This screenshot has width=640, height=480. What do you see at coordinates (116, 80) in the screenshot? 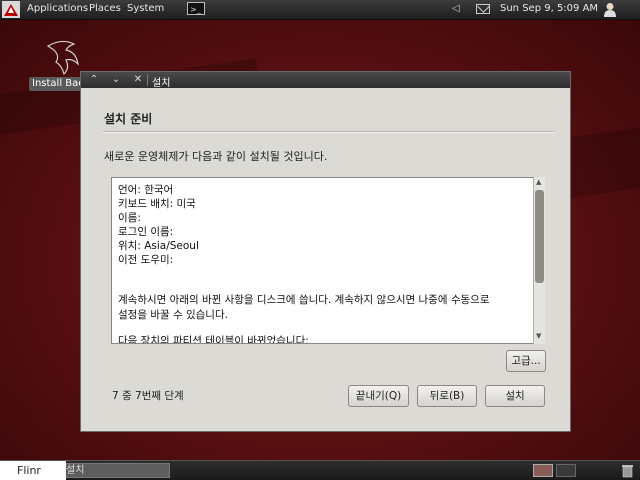
I see `chevron-down-icon: ⌄` at bounding box center [116, 80].